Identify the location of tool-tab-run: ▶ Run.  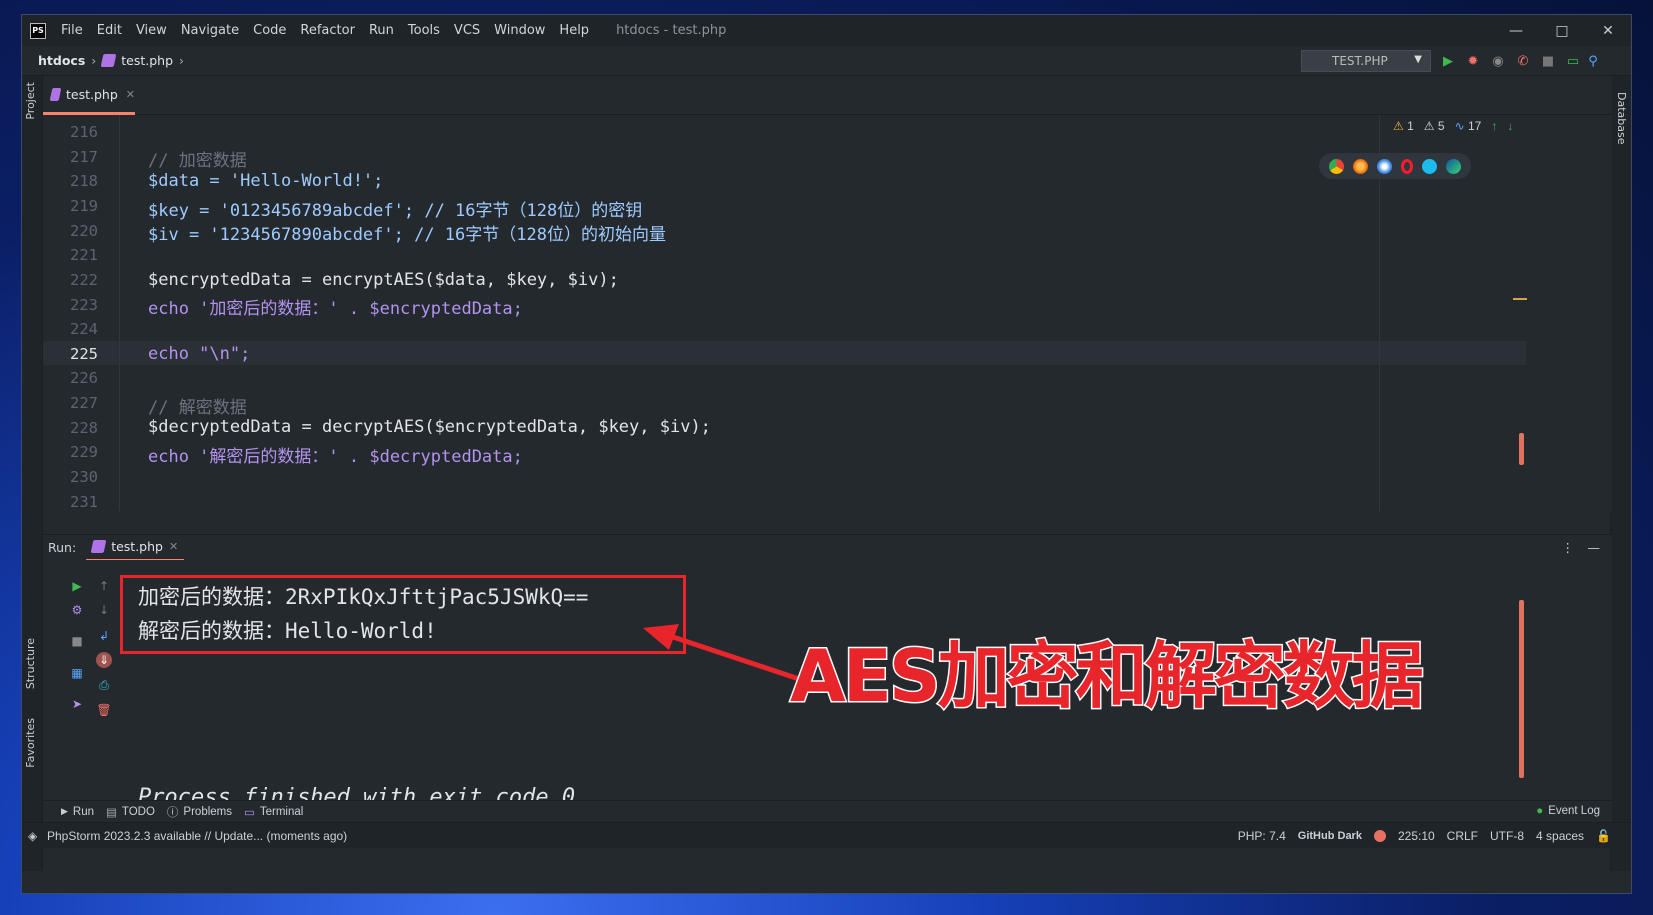
(77, 812).